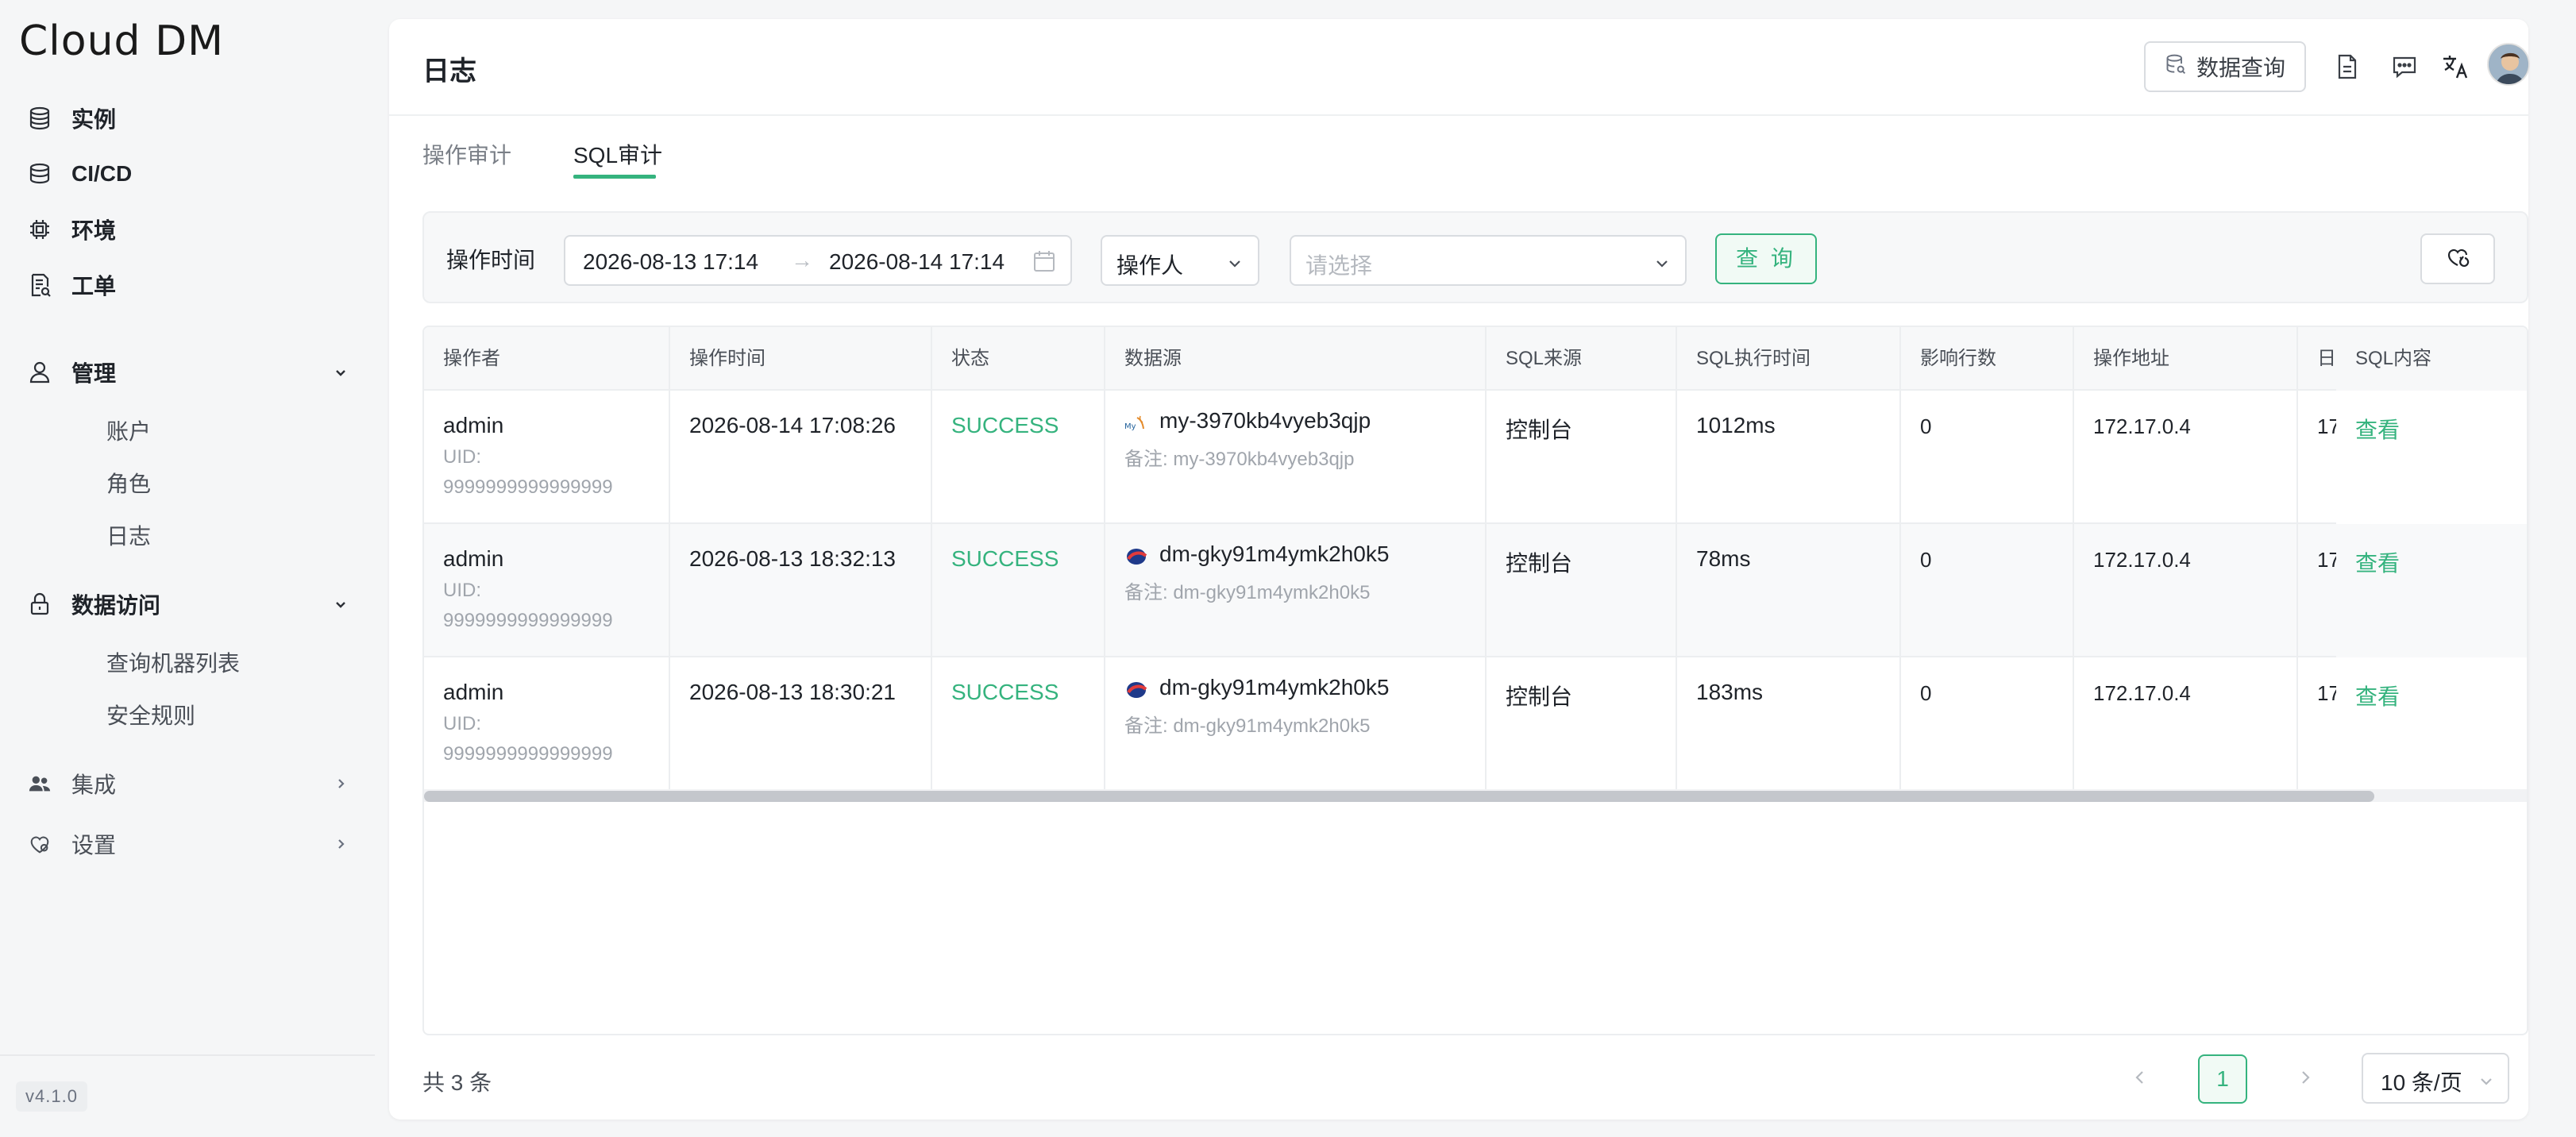 The height and width of the screenshot is (1137, 2576). I want to click on chat-icon, so click(2404, 66).